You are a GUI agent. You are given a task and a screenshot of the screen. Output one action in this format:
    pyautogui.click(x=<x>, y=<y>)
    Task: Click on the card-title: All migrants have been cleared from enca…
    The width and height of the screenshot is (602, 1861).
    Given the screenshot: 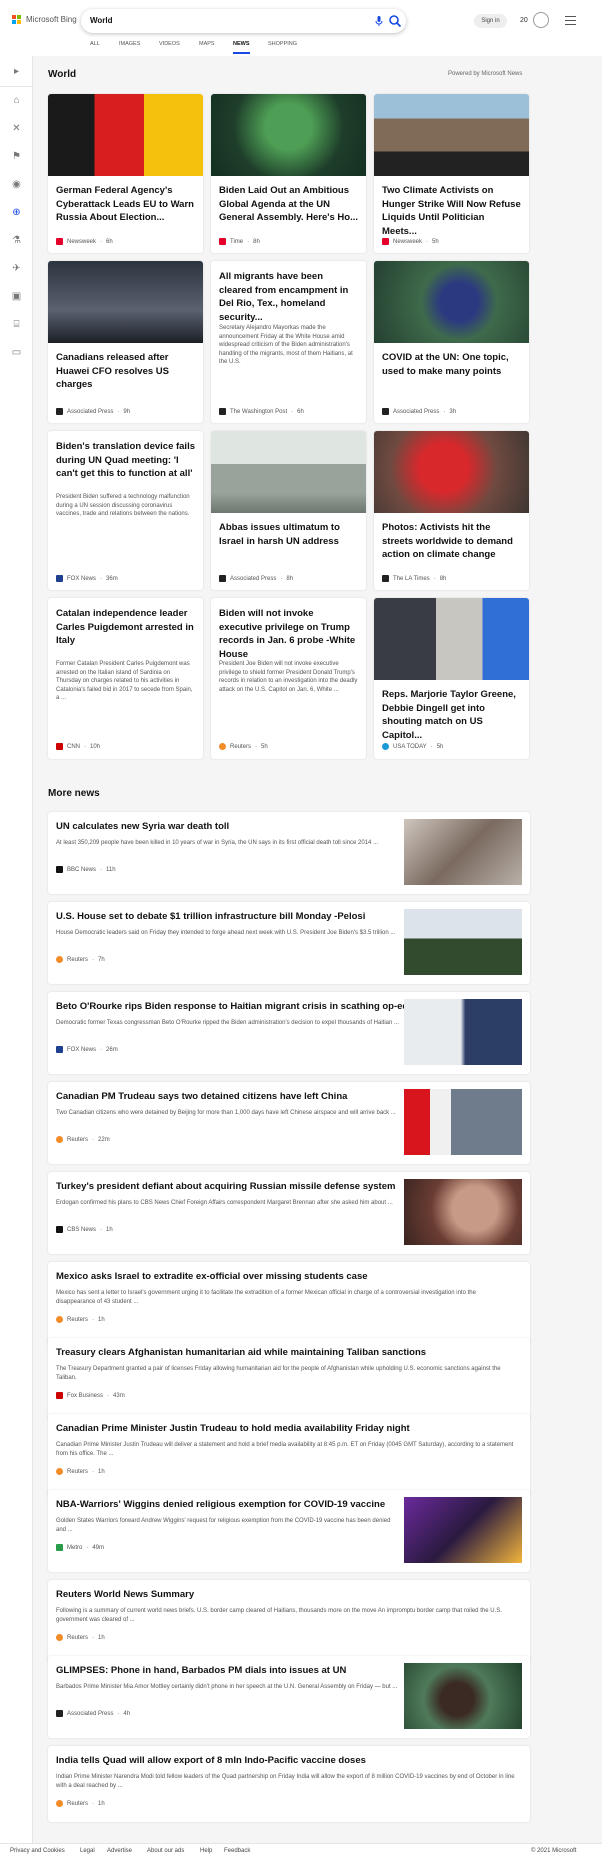 What is the action you would take?
    pyautogui.click(x=288, y=297)
    